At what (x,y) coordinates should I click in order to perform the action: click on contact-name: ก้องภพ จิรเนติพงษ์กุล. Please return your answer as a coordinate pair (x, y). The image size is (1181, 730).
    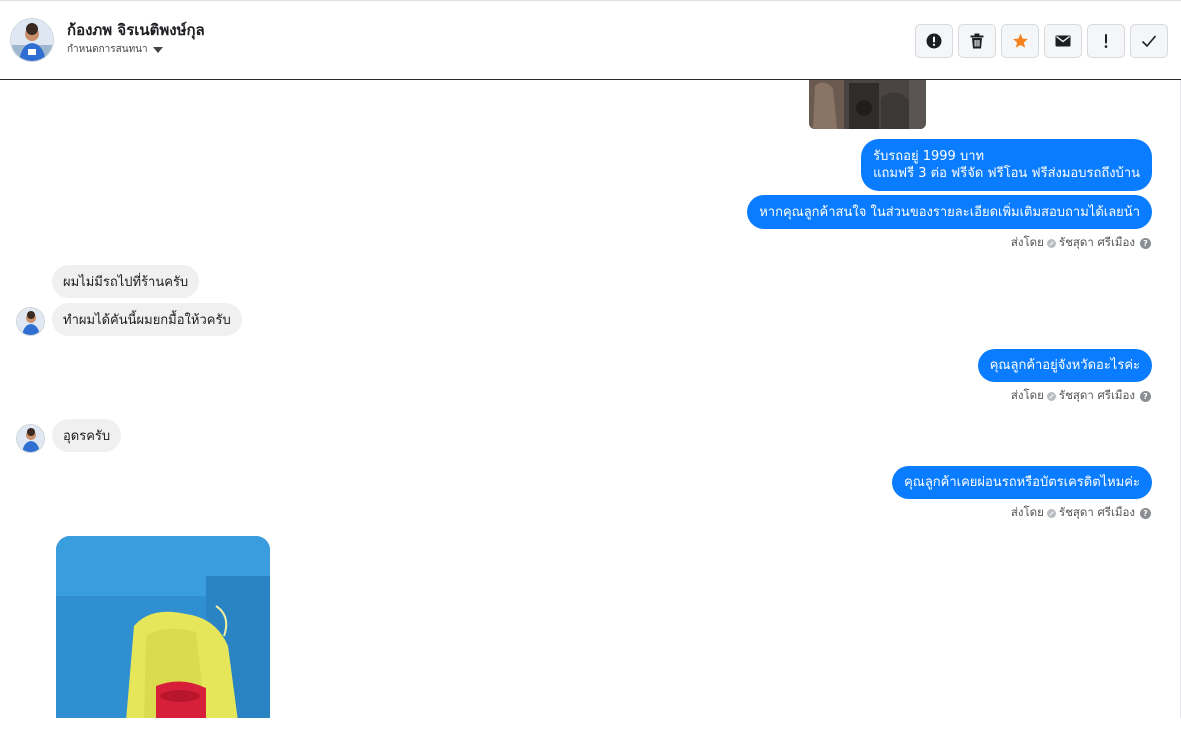
    Looking at the image, I should click on (136, 30).